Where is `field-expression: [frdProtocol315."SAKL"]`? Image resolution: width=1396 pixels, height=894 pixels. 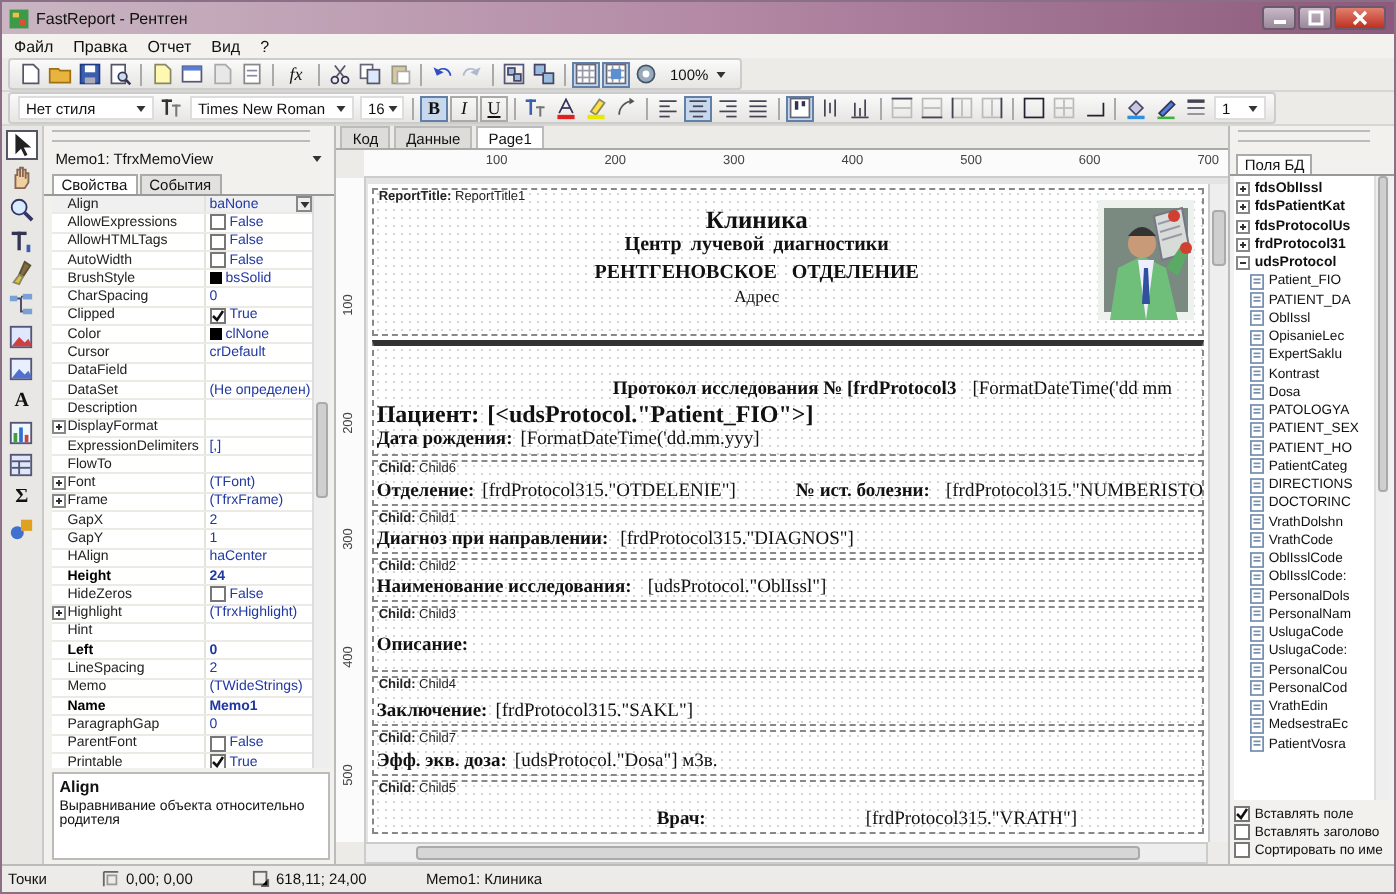
field-expression: [frdProtocol315."SAKL"] is located at coordinates (594, 712).